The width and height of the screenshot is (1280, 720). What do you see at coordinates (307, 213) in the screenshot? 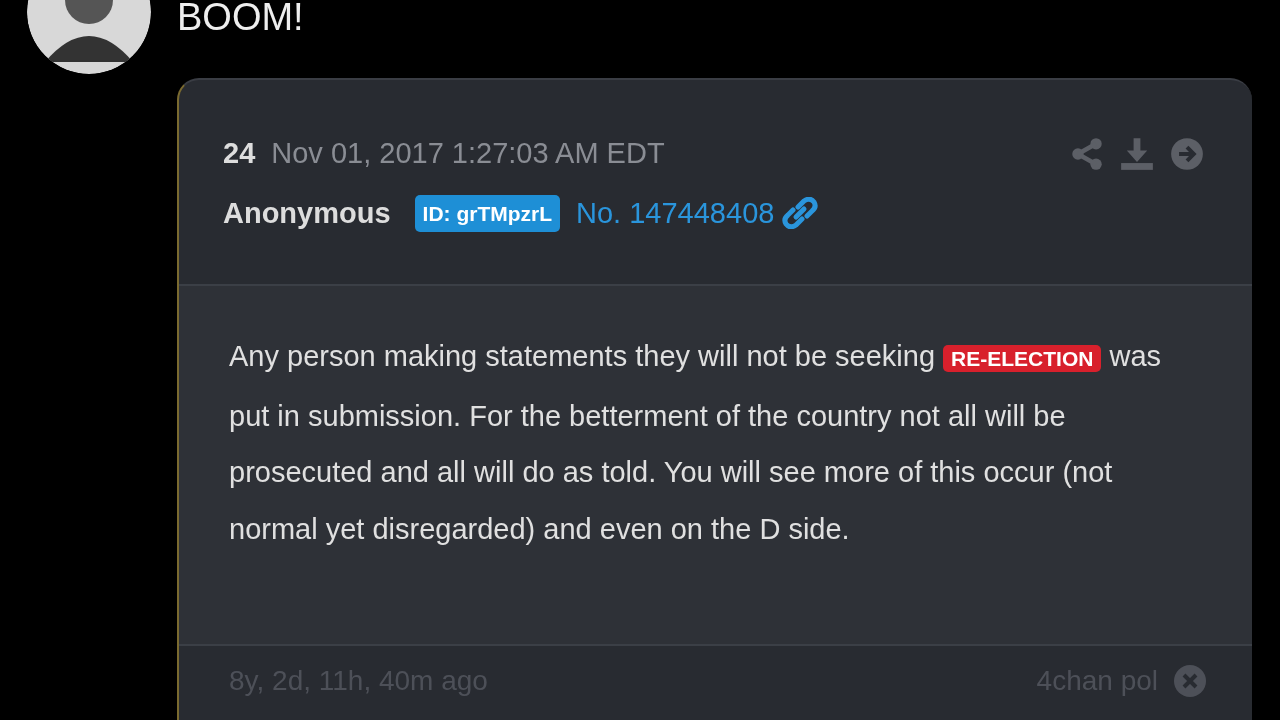
I see `author-name: Anonymous` at bounding box center [307, 213].